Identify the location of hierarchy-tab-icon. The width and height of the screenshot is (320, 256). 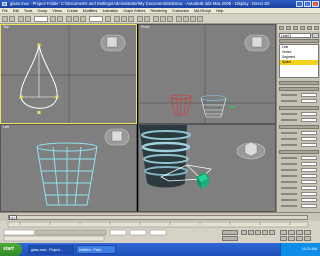
(295, 28).